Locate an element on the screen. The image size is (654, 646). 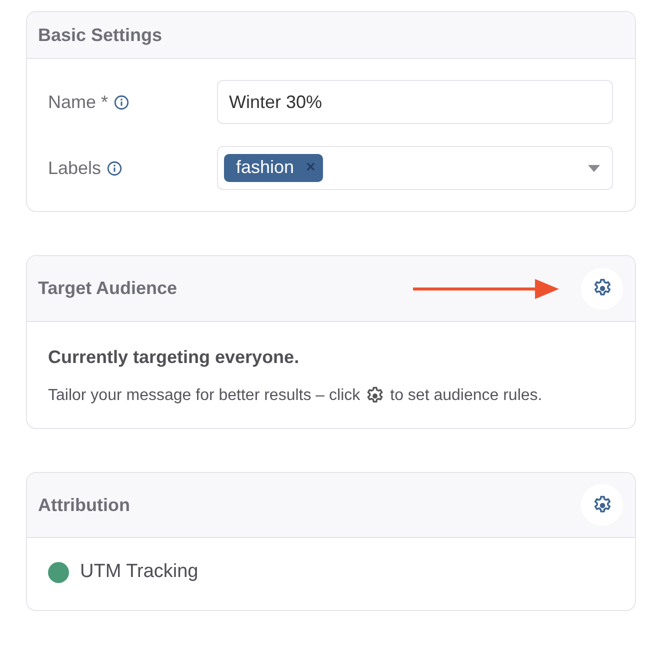
name-field: Winter 30% is located at coordinates (415, 102).